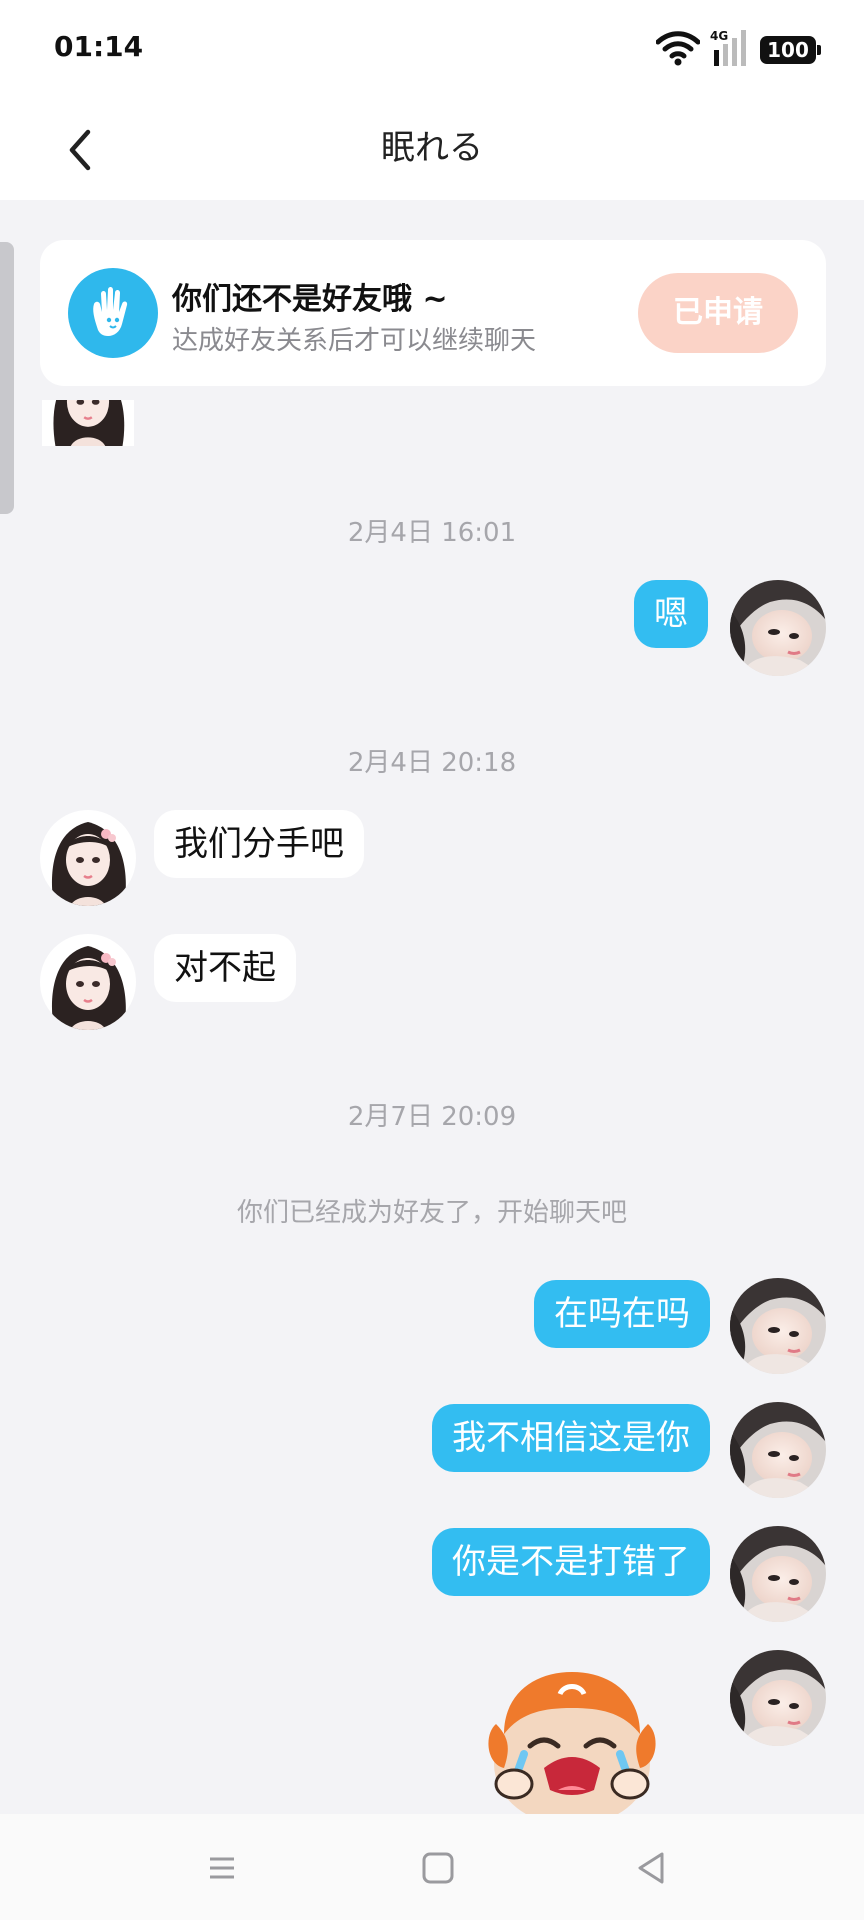 This screenshot has height=1920, width=864. Describe the element at coordinates (678, 48) in the screenshot. I see `wifi-icon` at that location.